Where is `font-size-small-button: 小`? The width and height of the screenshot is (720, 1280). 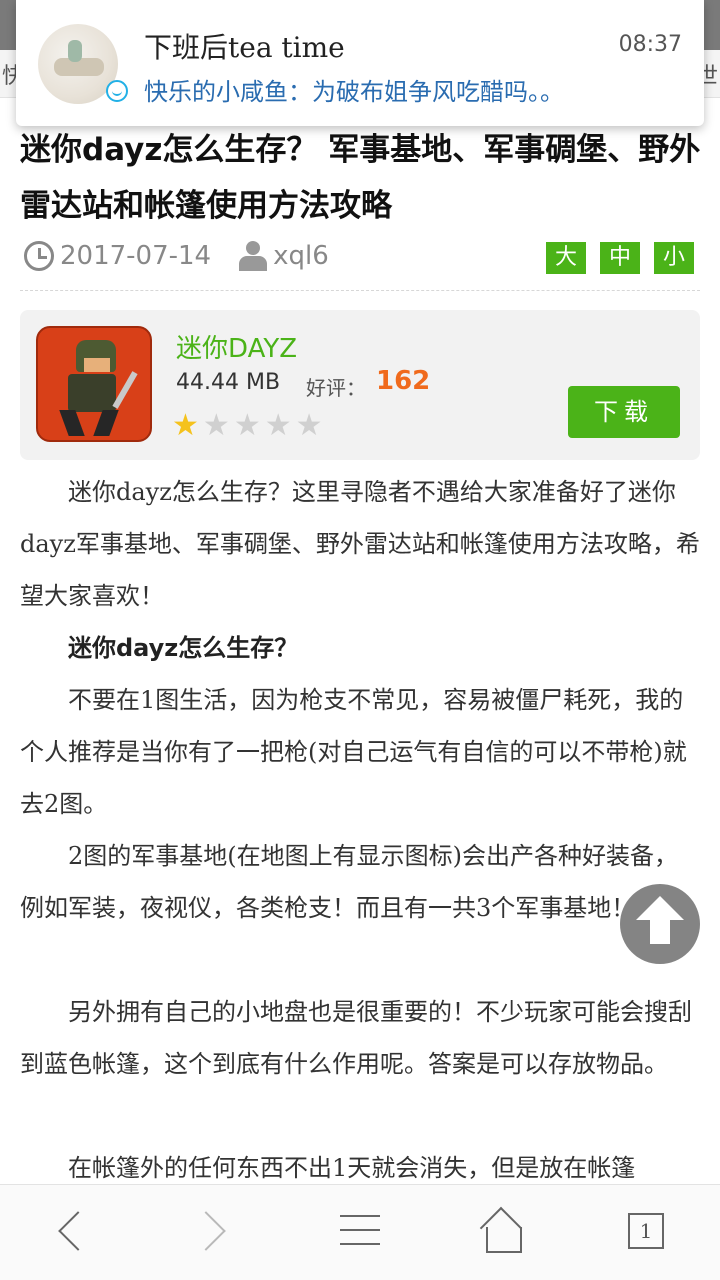
font-size-small-button: 小 is located at coordinates (674, 258).